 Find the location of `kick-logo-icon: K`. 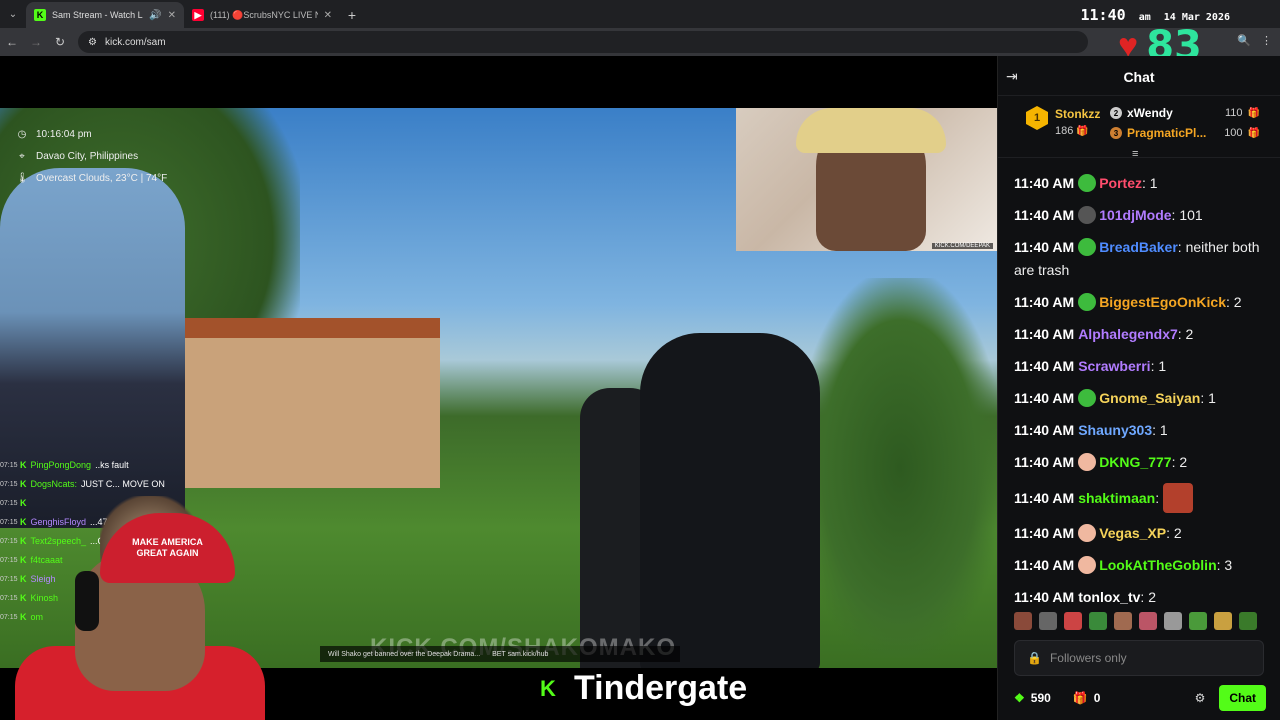

kick-logo-icon: K is located at coordinates (548, 688).